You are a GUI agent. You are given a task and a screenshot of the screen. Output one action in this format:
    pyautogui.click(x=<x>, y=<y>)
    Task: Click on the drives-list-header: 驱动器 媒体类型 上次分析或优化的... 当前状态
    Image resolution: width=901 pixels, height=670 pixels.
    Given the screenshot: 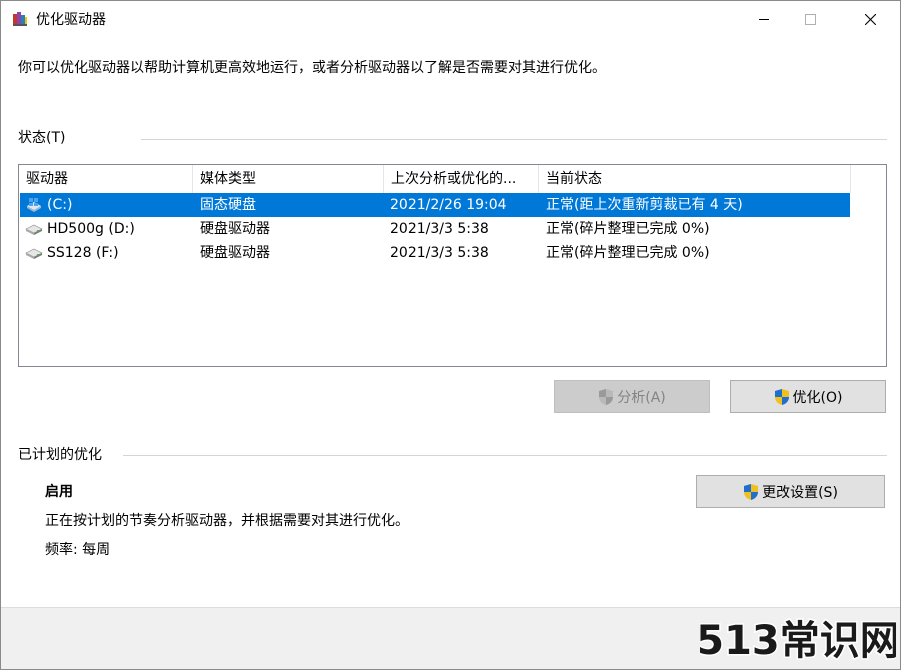 What is the action you would take?
    pyautogui.click(x=452, y=179)
    